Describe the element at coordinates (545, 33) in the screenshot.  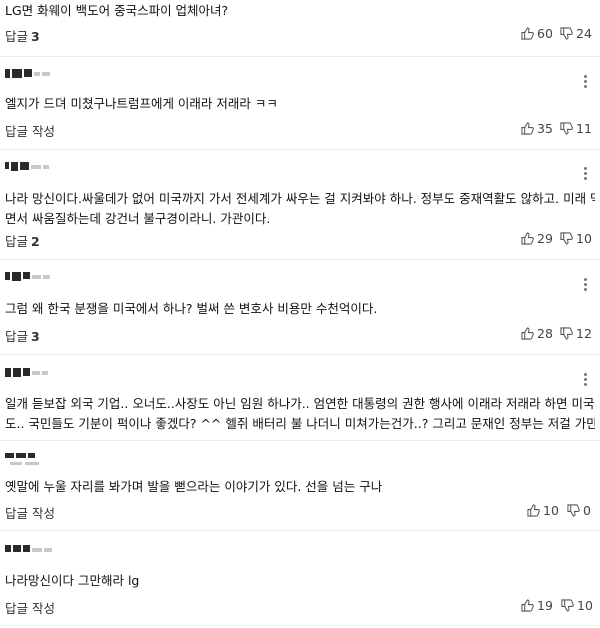
I see `like-count: 60` at that location.